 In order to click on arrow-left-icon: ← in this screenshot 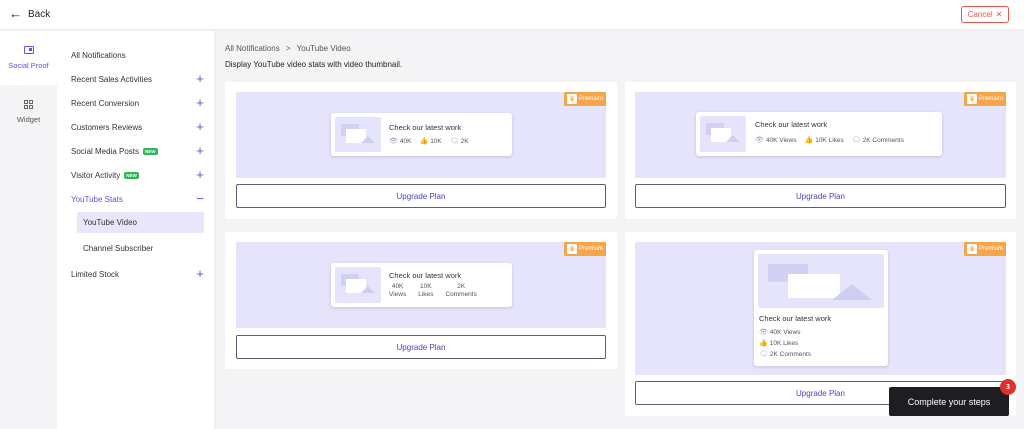, I will do `click(15, 13)`.